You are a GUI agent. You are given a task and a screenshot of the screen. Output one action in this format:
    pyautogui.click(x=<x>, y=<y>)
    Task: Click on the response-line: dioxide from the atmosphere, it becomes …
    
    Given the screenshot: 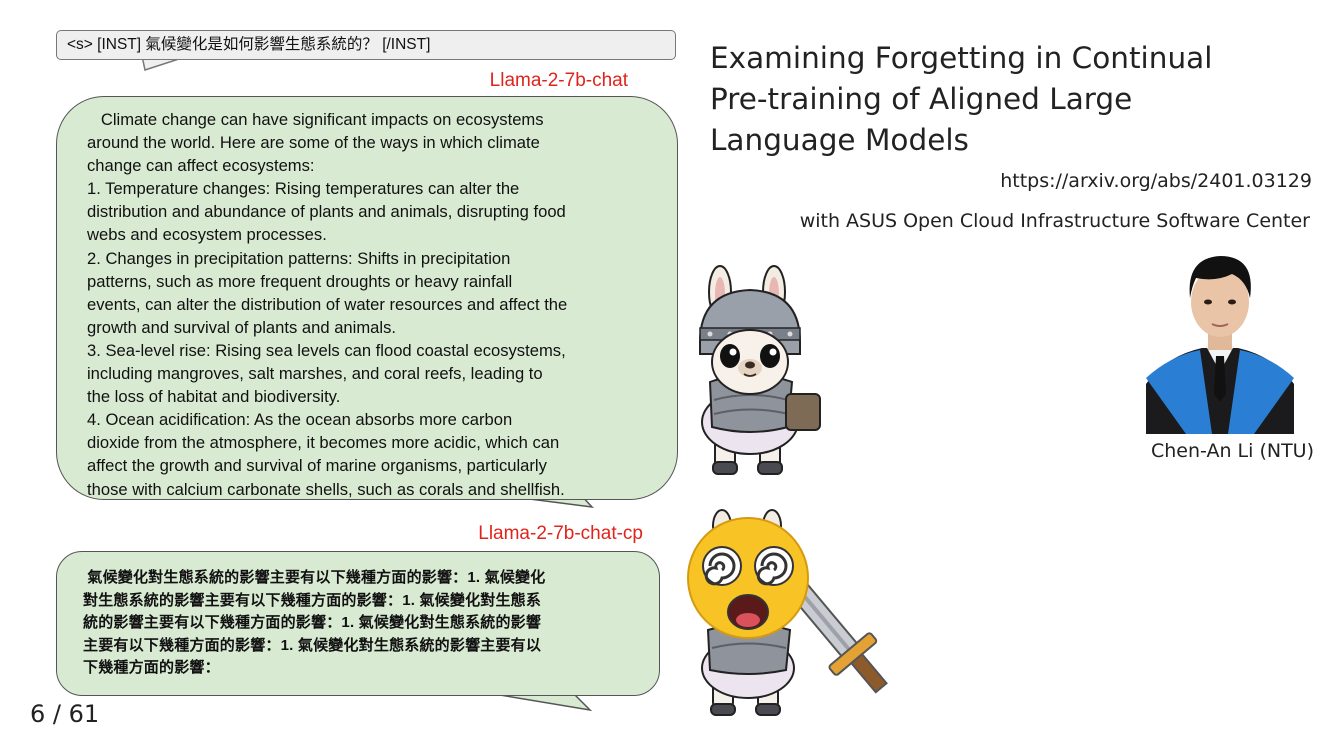 What is the action you would take?
    pyautogui.click(x=323, y=443)
    